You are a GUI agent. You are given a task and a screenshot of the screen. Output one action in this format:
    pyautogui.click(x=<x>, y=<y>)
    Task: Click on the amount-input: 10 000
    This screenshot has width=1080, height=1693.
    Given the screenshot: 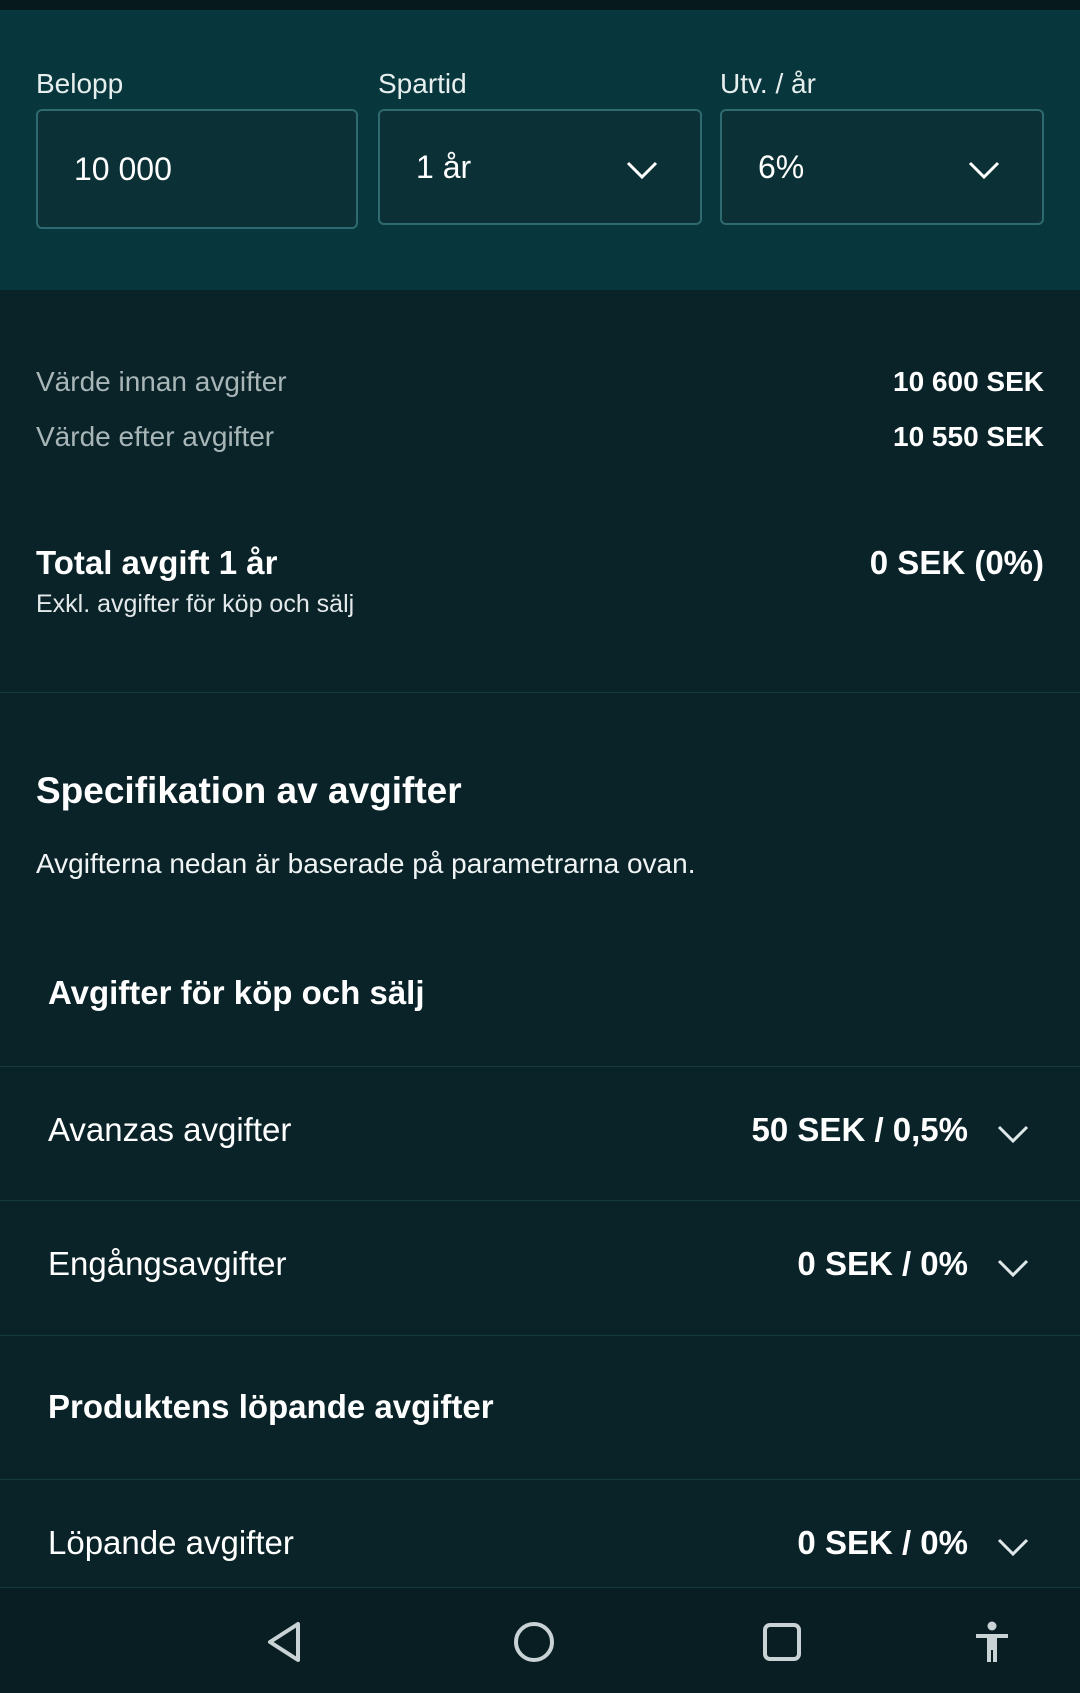 What is the action you would take?
    pyautogui.click(x=197, y=169)
    